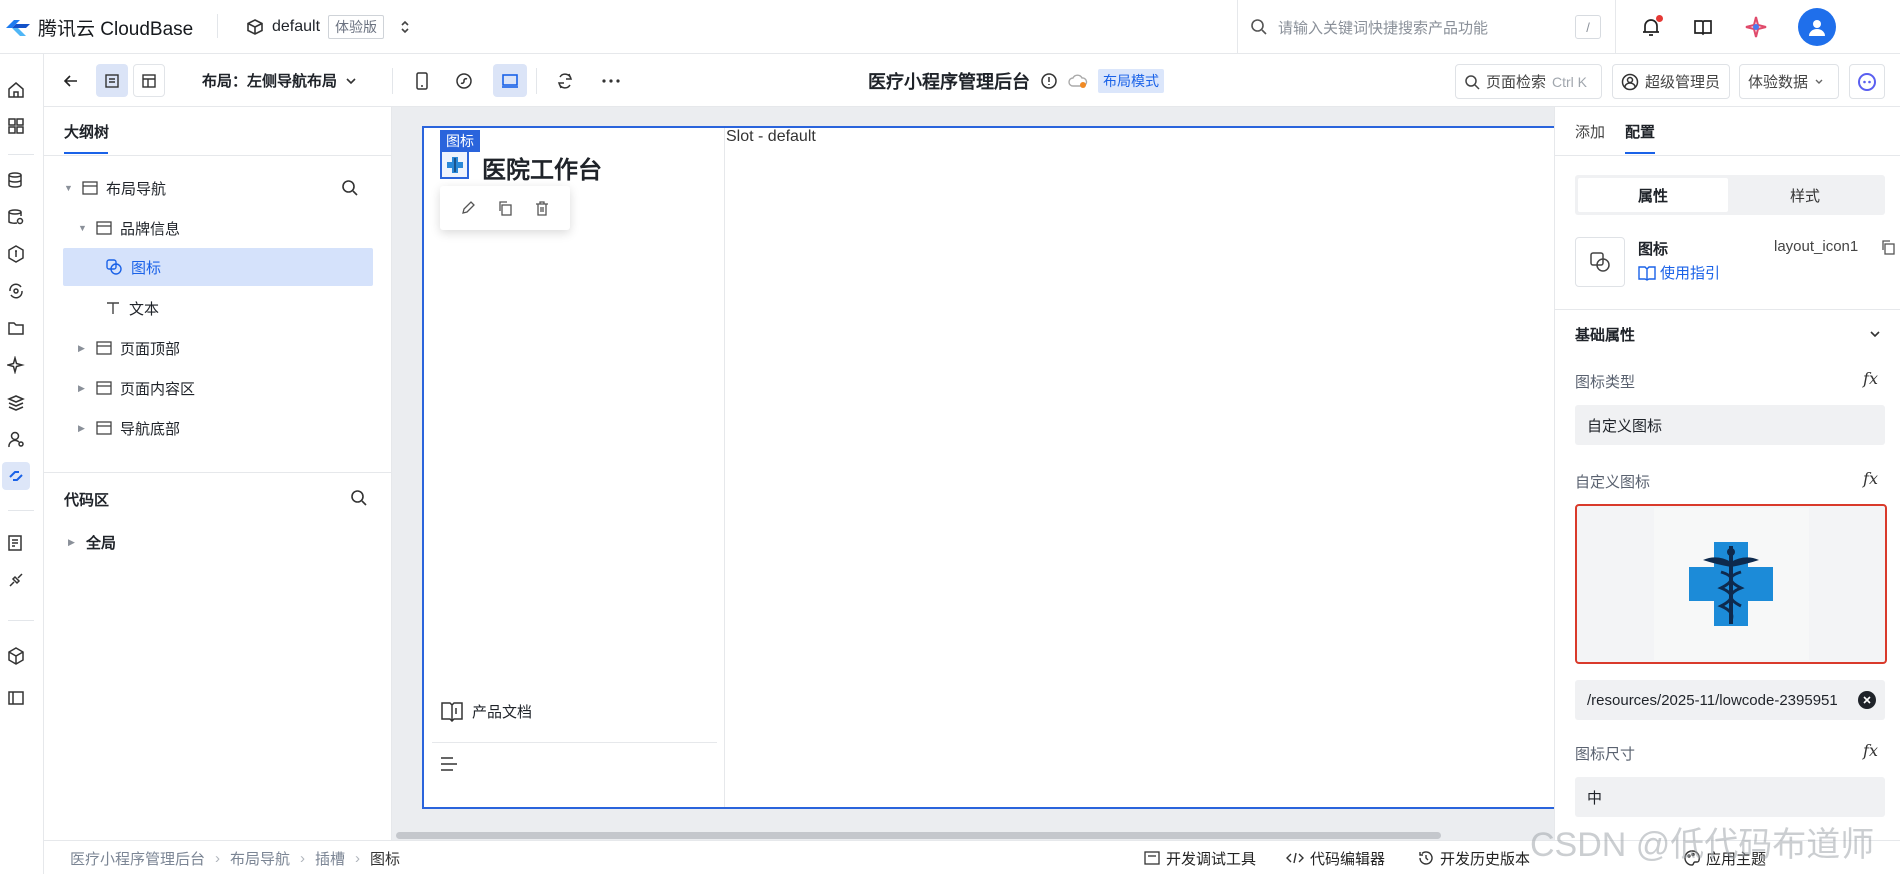 The height and width of the screenshot is (875, 1900). Describe the element at coordinates (449, 764) in the screenshot. I see `menu-collapse-icon` at that location.